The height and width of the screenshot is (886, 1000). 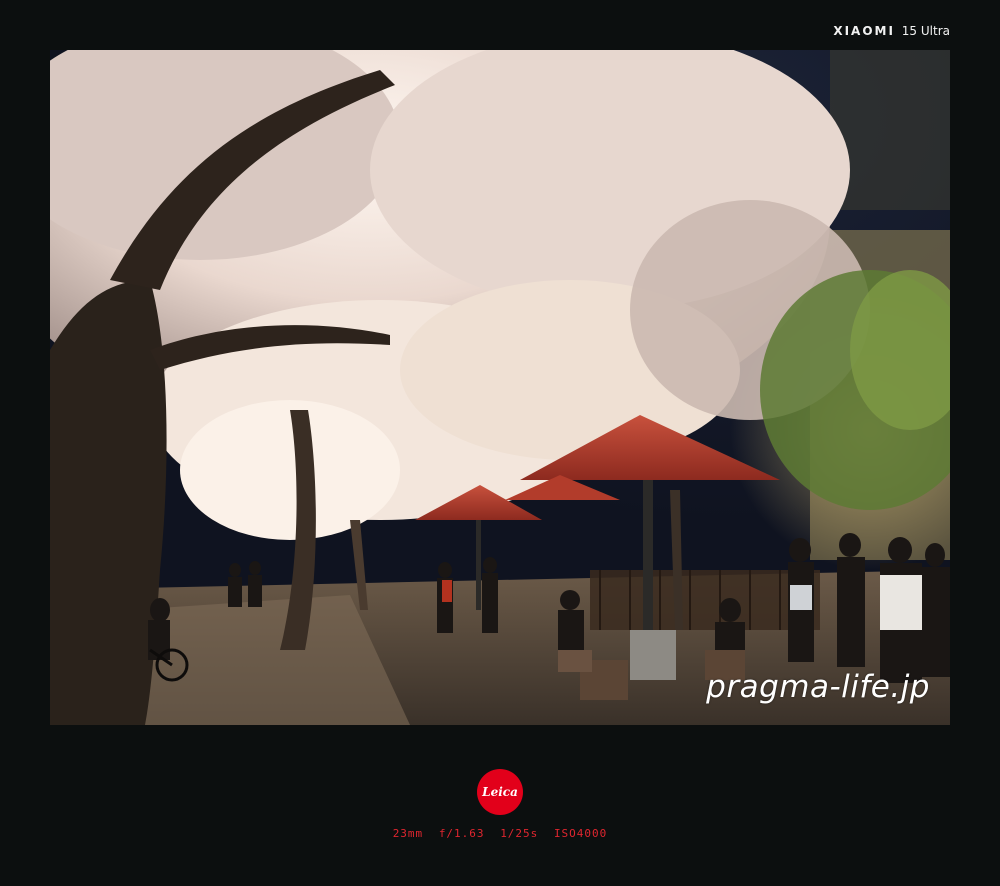 I want to click on leica-logo-icon: Leica, so click(x=500, y=792).